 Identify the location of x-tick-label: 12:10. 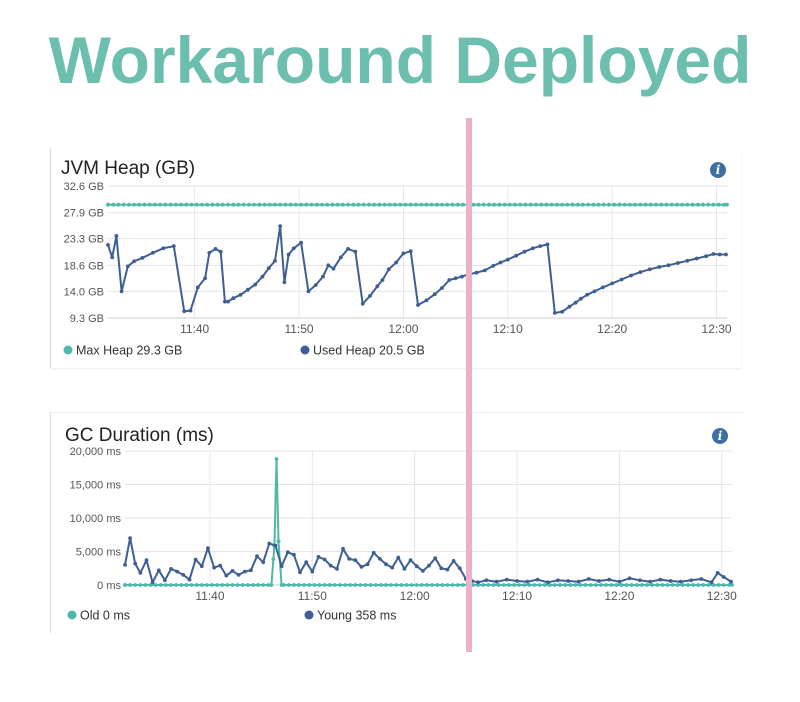
(508, 329).